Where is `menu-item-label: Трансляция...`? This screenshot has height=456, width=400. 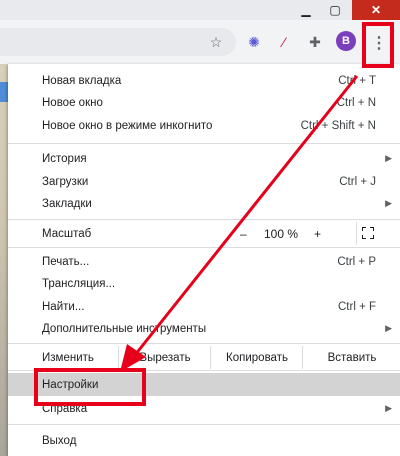 menu-item-label: Трансляция... is located at coordinates (79, 283).